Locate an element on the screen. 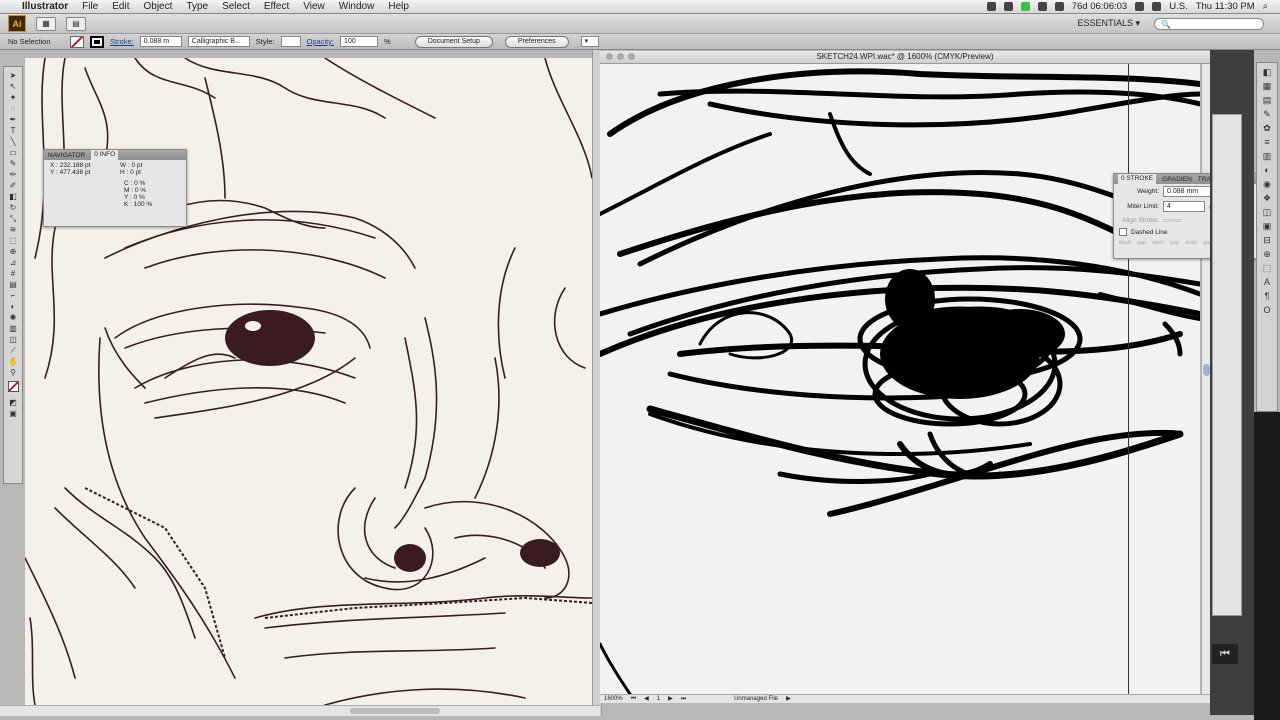  control-panel-menu-icon: ▾ is located at coordinates (589, 41).